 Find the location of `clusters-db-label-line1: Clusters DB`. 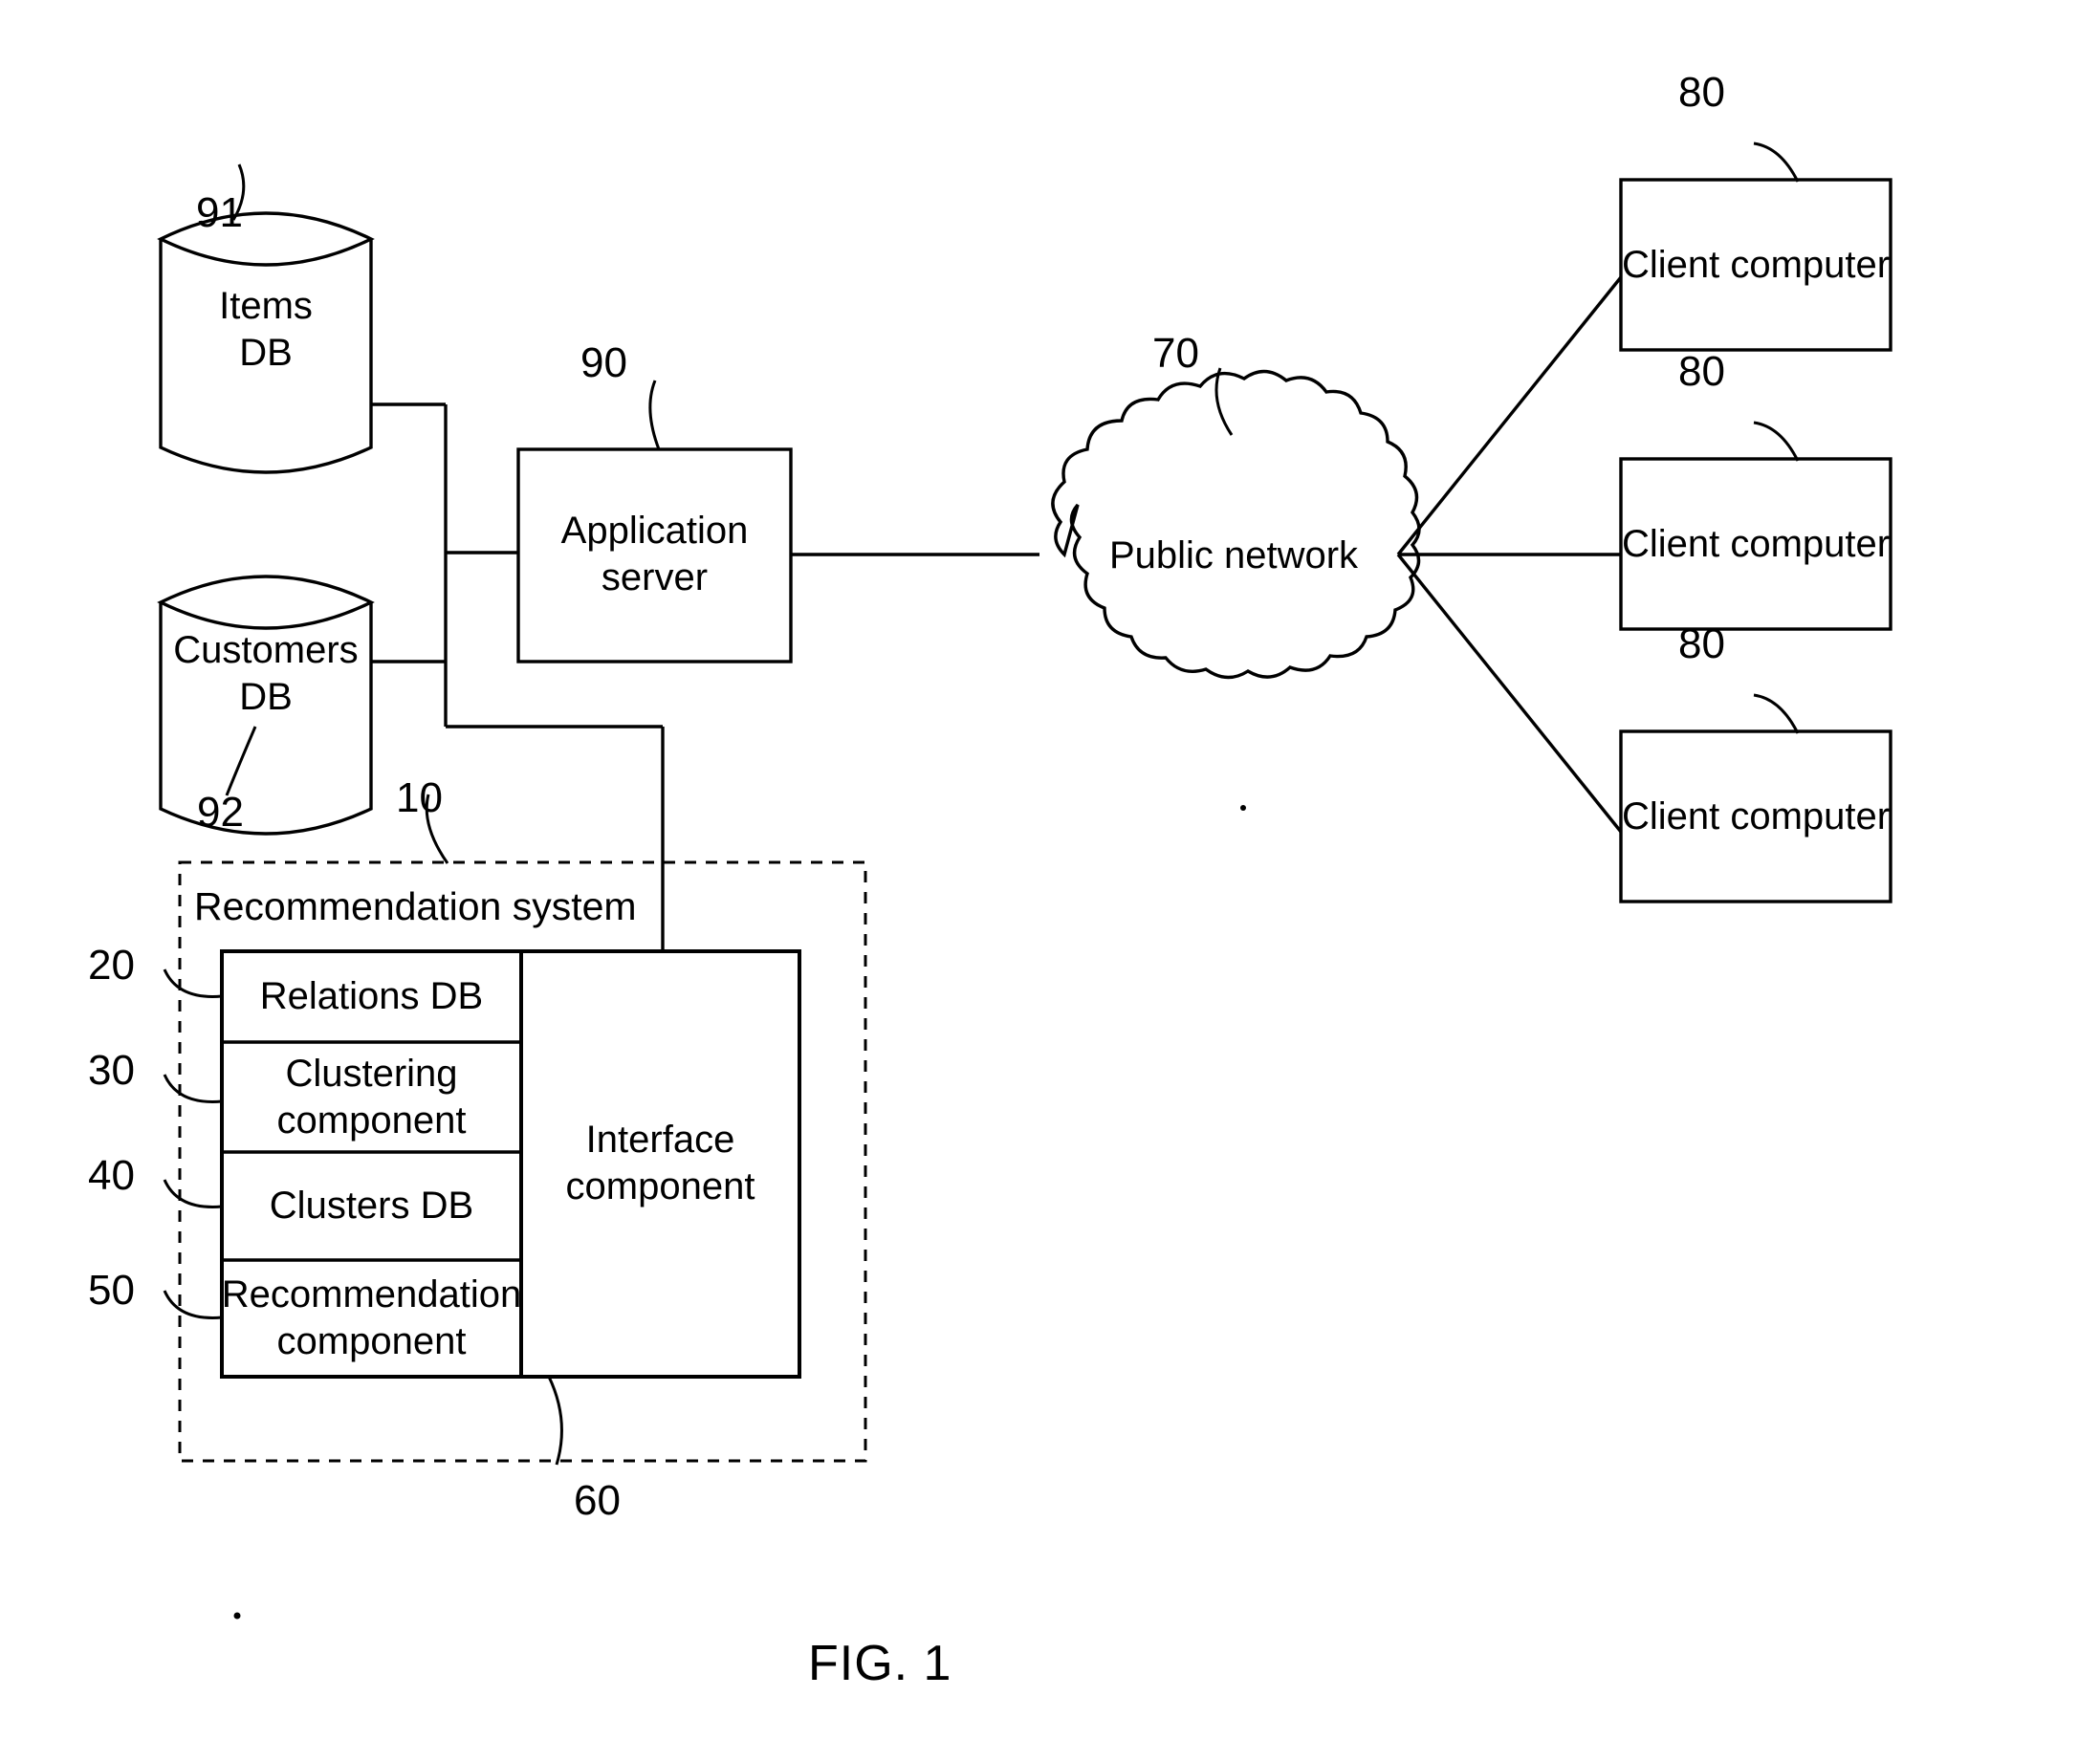

clusters-db-label-line1: Clusters DB is located at coordinates (372, 1206).